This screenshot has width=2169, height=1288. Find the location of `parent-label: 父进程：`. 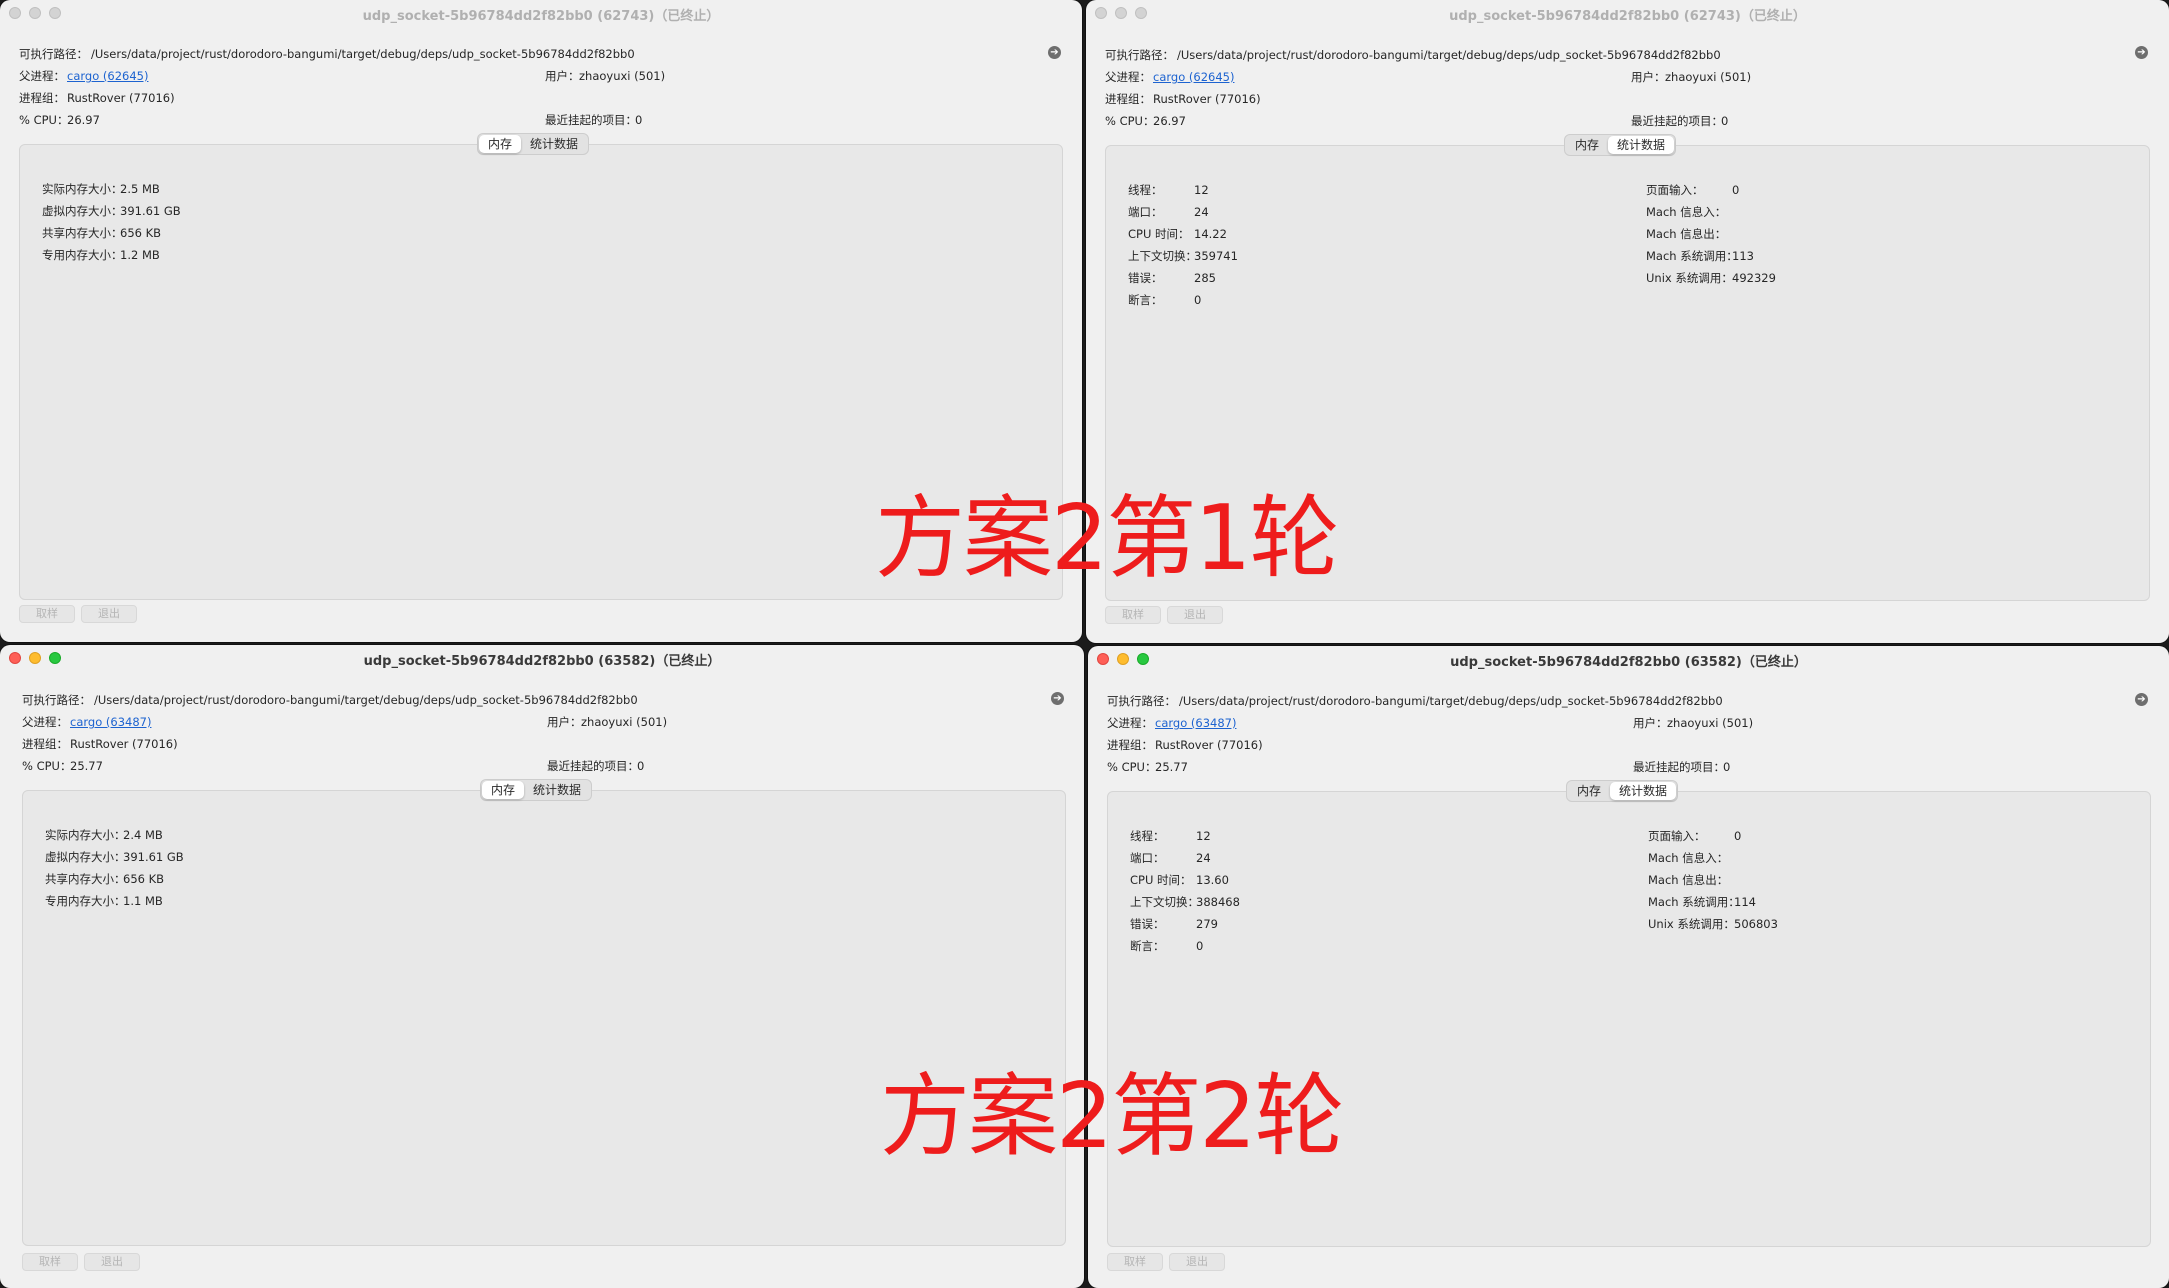

parent-label: 父进程： is located at coordinates (45, 722).